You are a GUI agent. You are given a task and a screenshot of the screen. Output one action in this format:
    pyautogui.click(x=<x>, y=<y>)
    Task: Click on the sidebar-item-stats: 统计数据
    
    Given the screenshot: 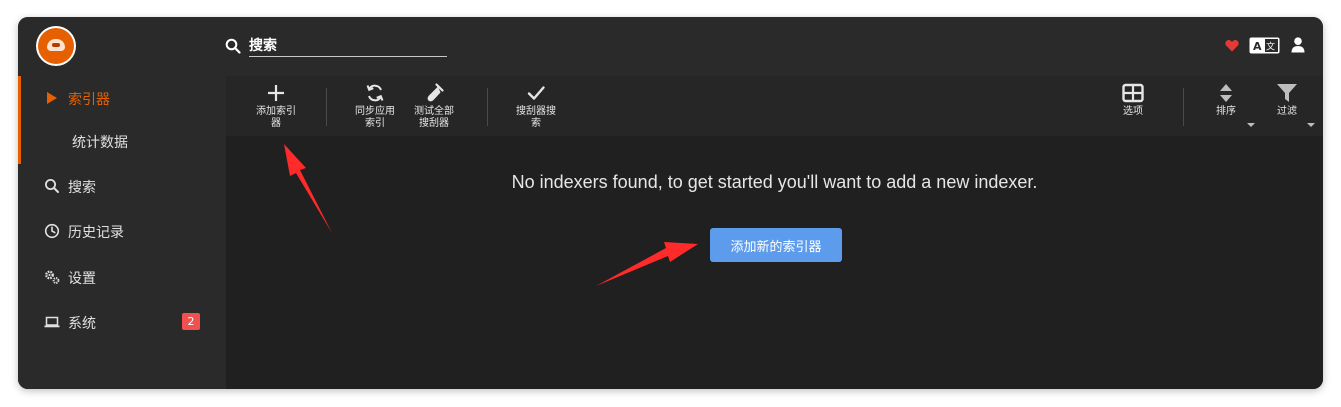 What is the action you would take?
    pyautogui.click(x=122, y=141)
    